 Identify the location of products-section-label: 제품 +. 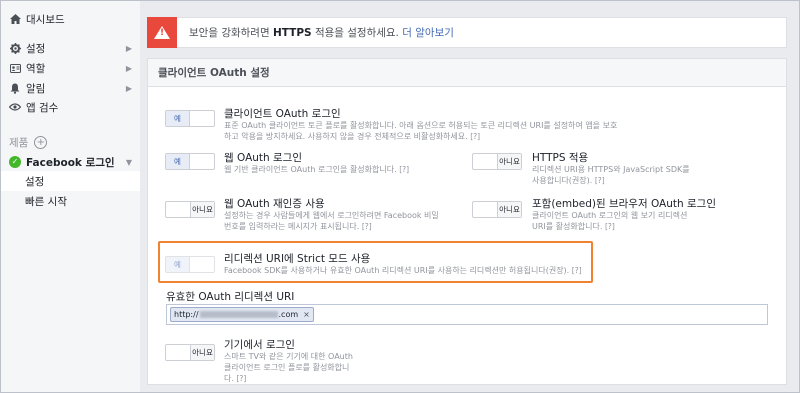
(28, 142).